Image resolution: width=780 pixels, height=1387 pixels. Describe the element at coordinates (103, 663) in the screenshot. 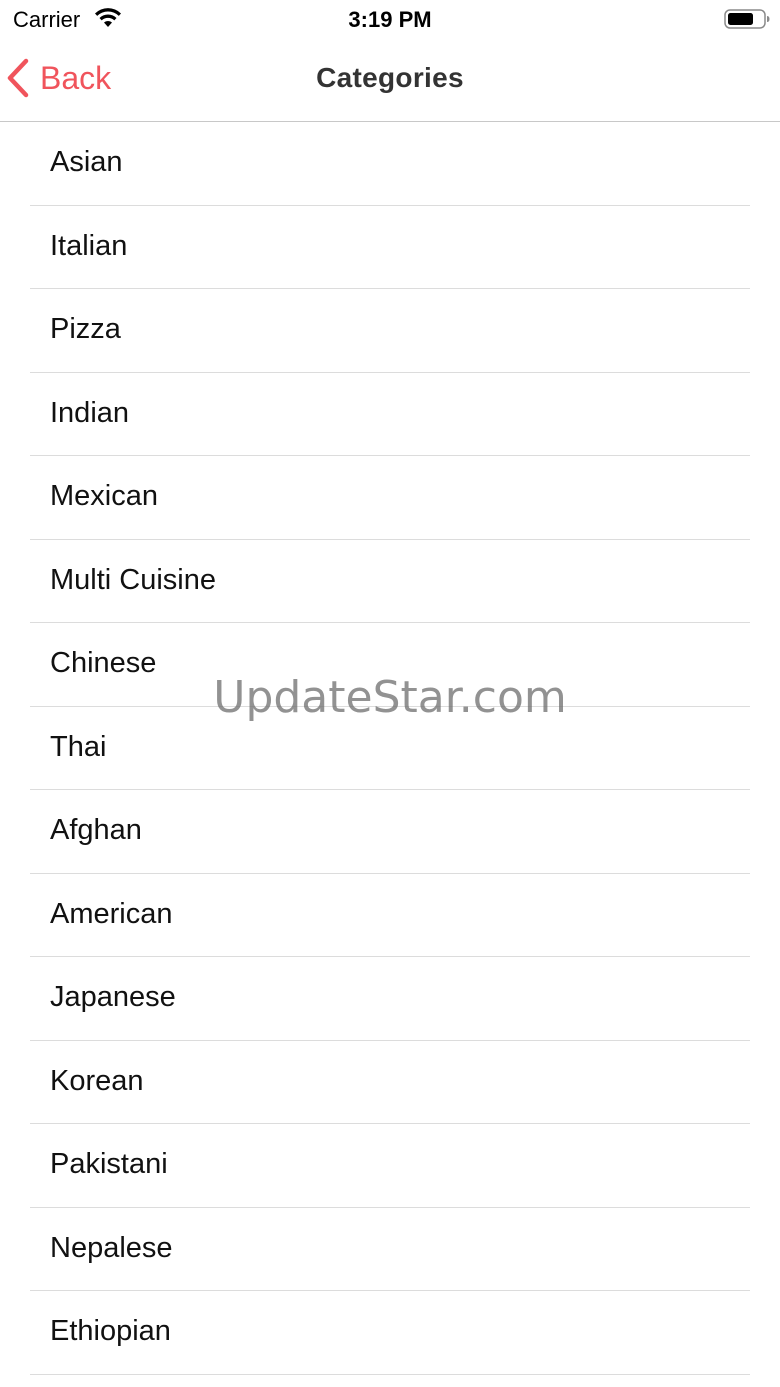

I see `list-item-label: Chinese` at that location.